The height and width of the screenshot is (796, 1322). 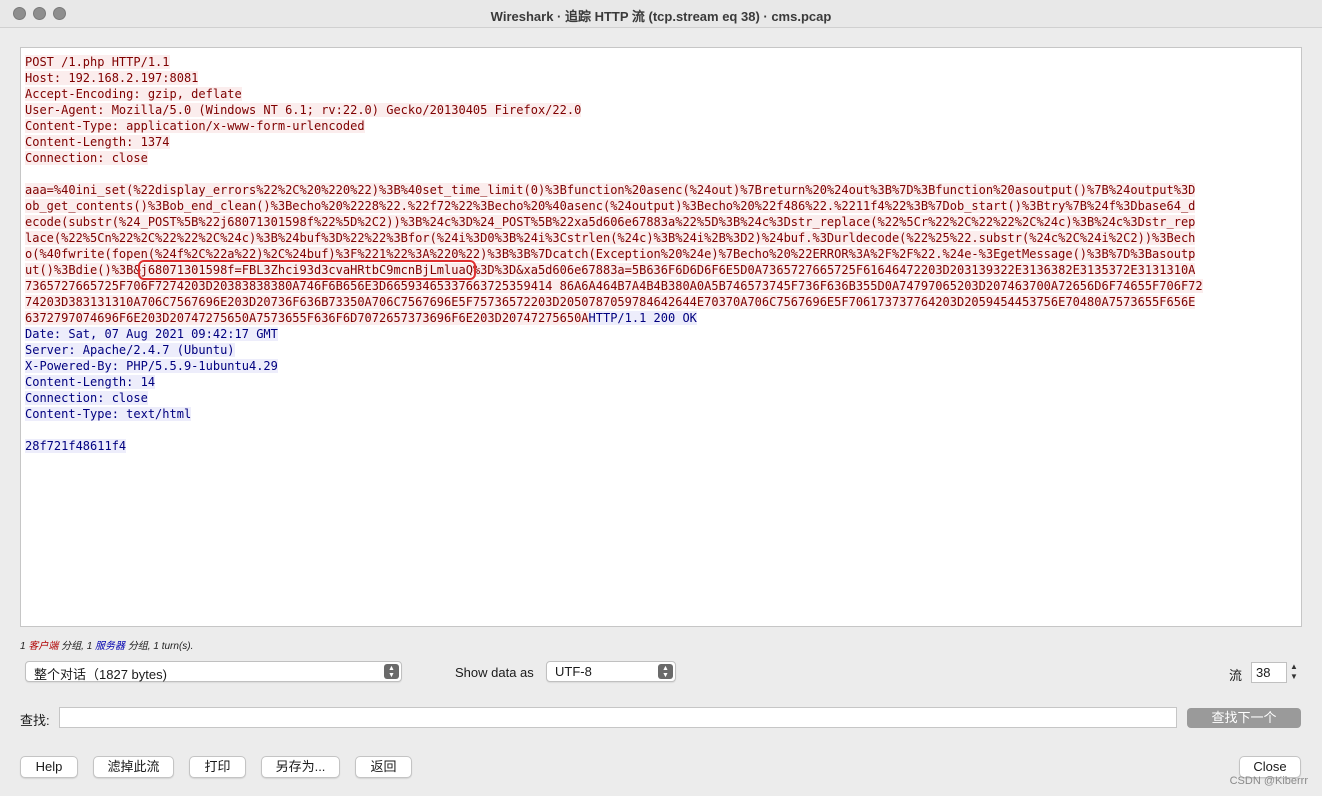 What do you see at coordinates (23, 646) in the screenshot?
I see `client-packet-count: 1` at bounding box center [23, 646].